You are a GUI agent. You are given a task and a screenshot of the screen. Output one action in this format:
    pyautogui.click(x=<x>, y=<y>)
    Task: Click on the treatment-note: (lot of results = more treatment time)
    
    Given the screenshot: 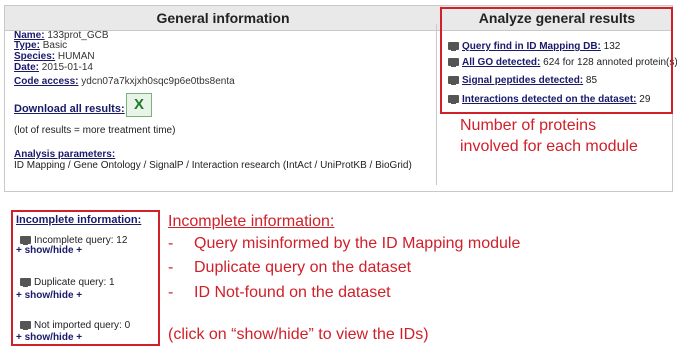 What is the action you would take?
    pyautogui.click(x=95, y=130)
    